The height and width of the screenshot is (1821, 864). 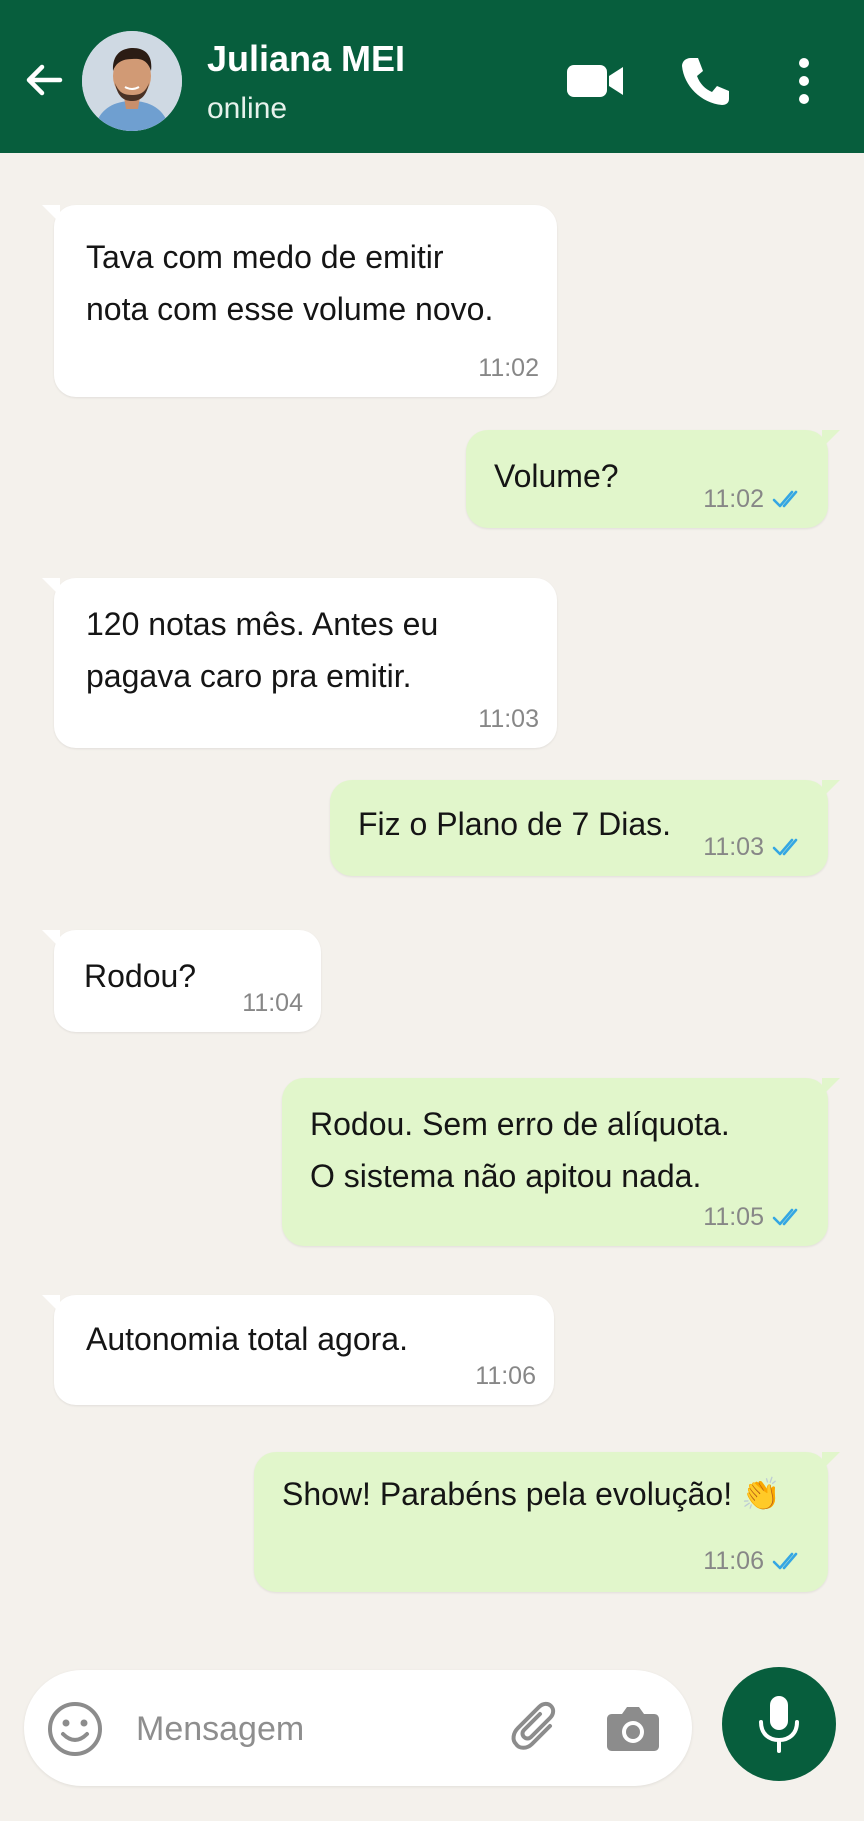 I want to click on message-composer, so click(x=358, y=1728).